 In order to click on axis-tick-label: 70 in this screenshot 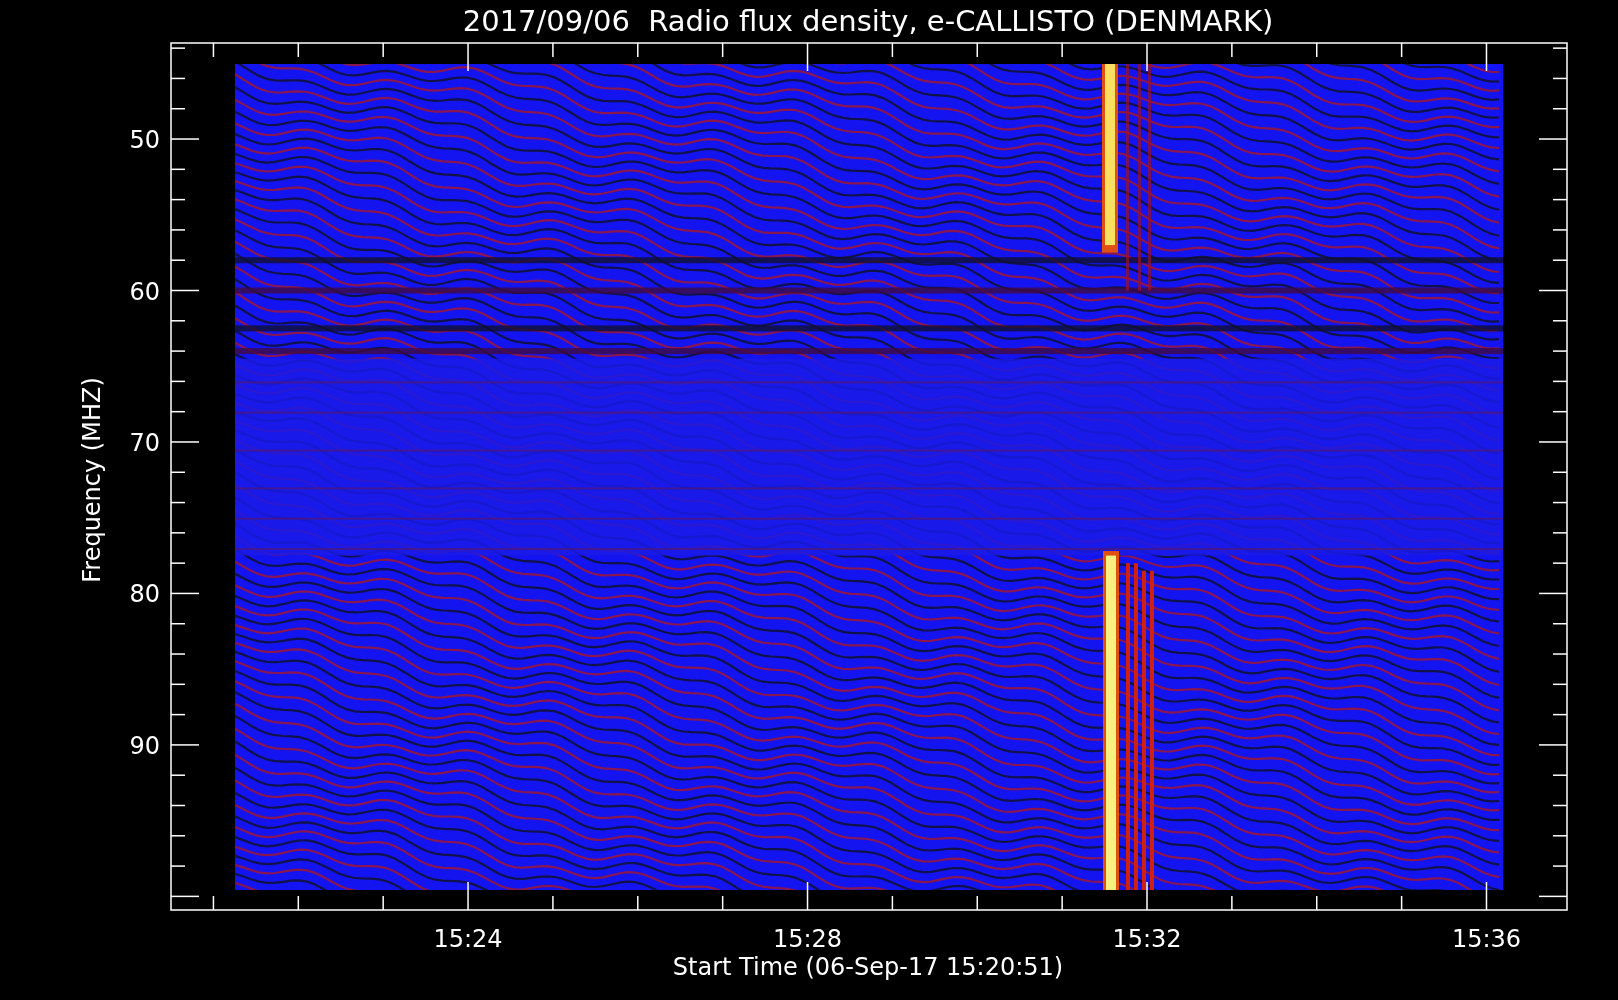, I will do `click(144, 442)`.